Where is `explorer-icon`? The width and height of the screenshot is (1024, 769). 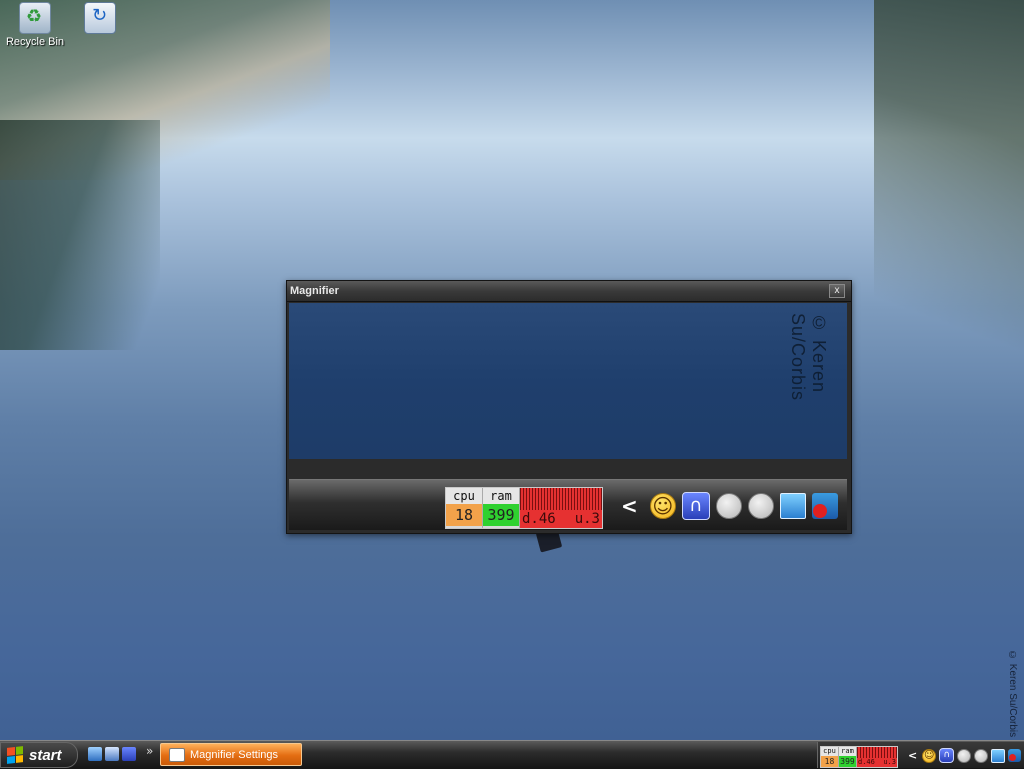 explorer-icon is located at coordinates (112, 754).